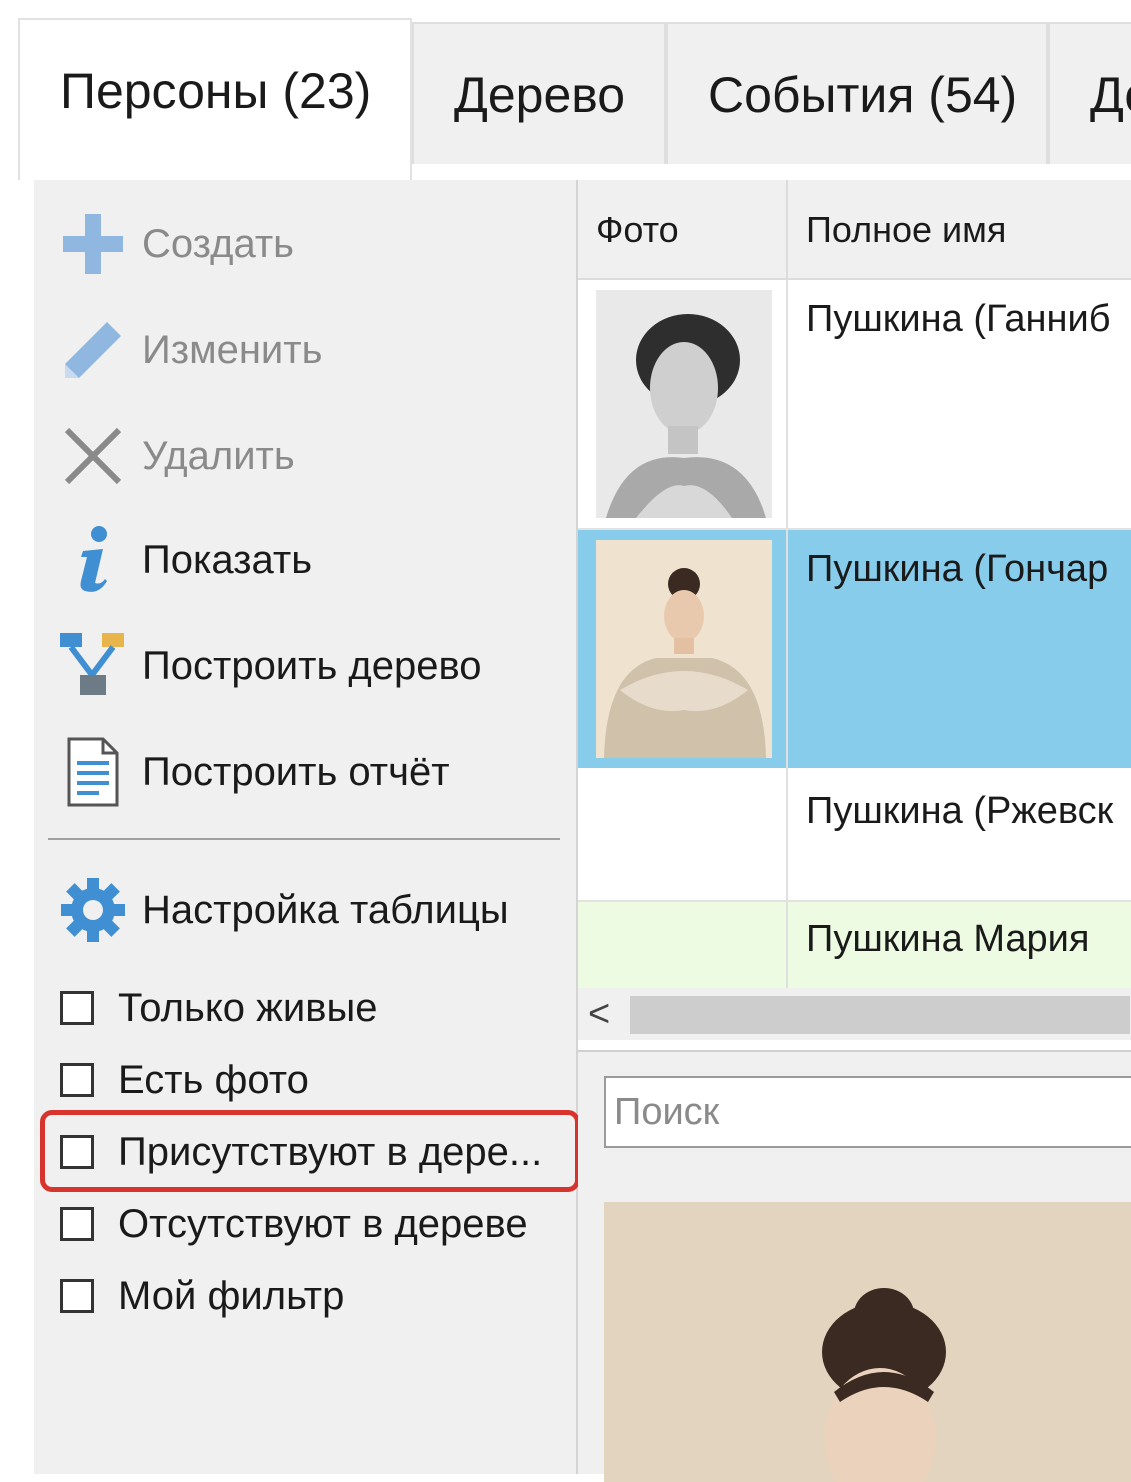 The width and height of the screenshot is (1131, 1482). I want to click on gear-icon, so click(93, 910).